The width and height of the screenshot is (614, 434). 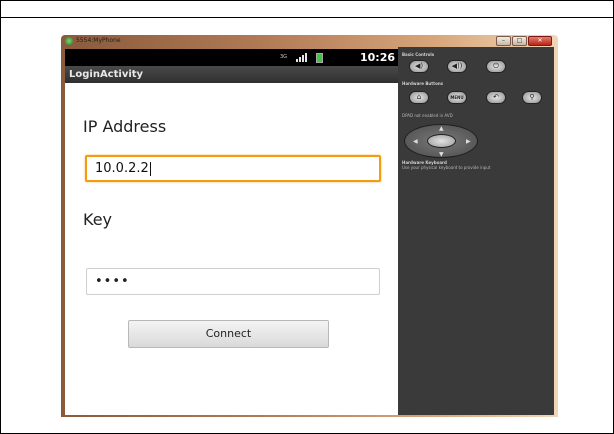 I want to click on volume-down-button: ◀), so click(x=419, y=66).